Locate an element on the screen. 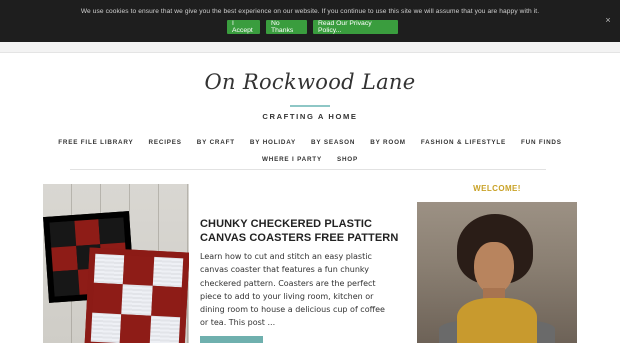 The height and width of the screenshot is (343, 620). nav-item-free-file-library: FREE FILE LIBRARY is located at coordinates (95, 142).